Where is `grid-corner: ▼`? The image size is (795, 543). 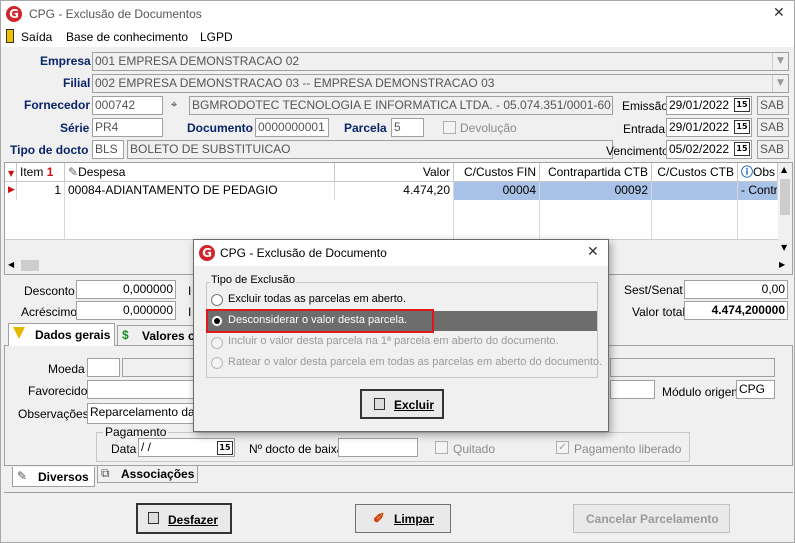
grid-corner: ▼ is located at coordinates (11, 172).